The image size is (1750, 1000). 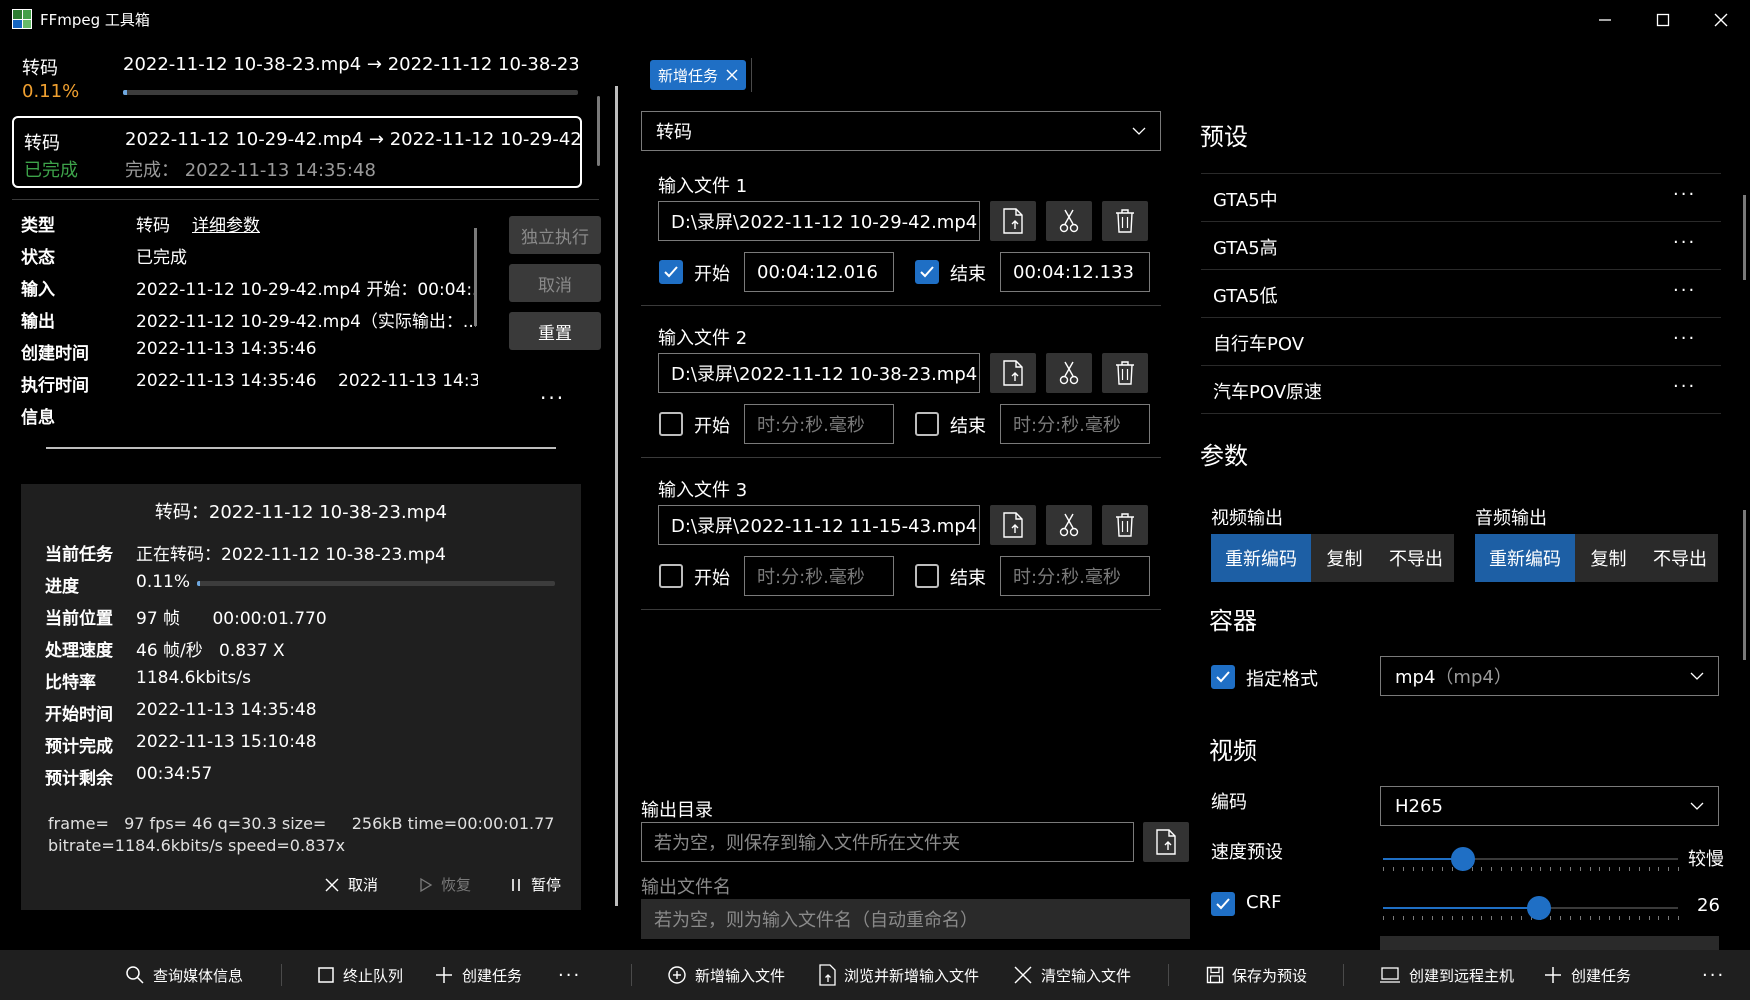 What do you see at coordinates (616, 496) in the screenshot?
I see `pane-splitter` at bounding box center [616, 496].